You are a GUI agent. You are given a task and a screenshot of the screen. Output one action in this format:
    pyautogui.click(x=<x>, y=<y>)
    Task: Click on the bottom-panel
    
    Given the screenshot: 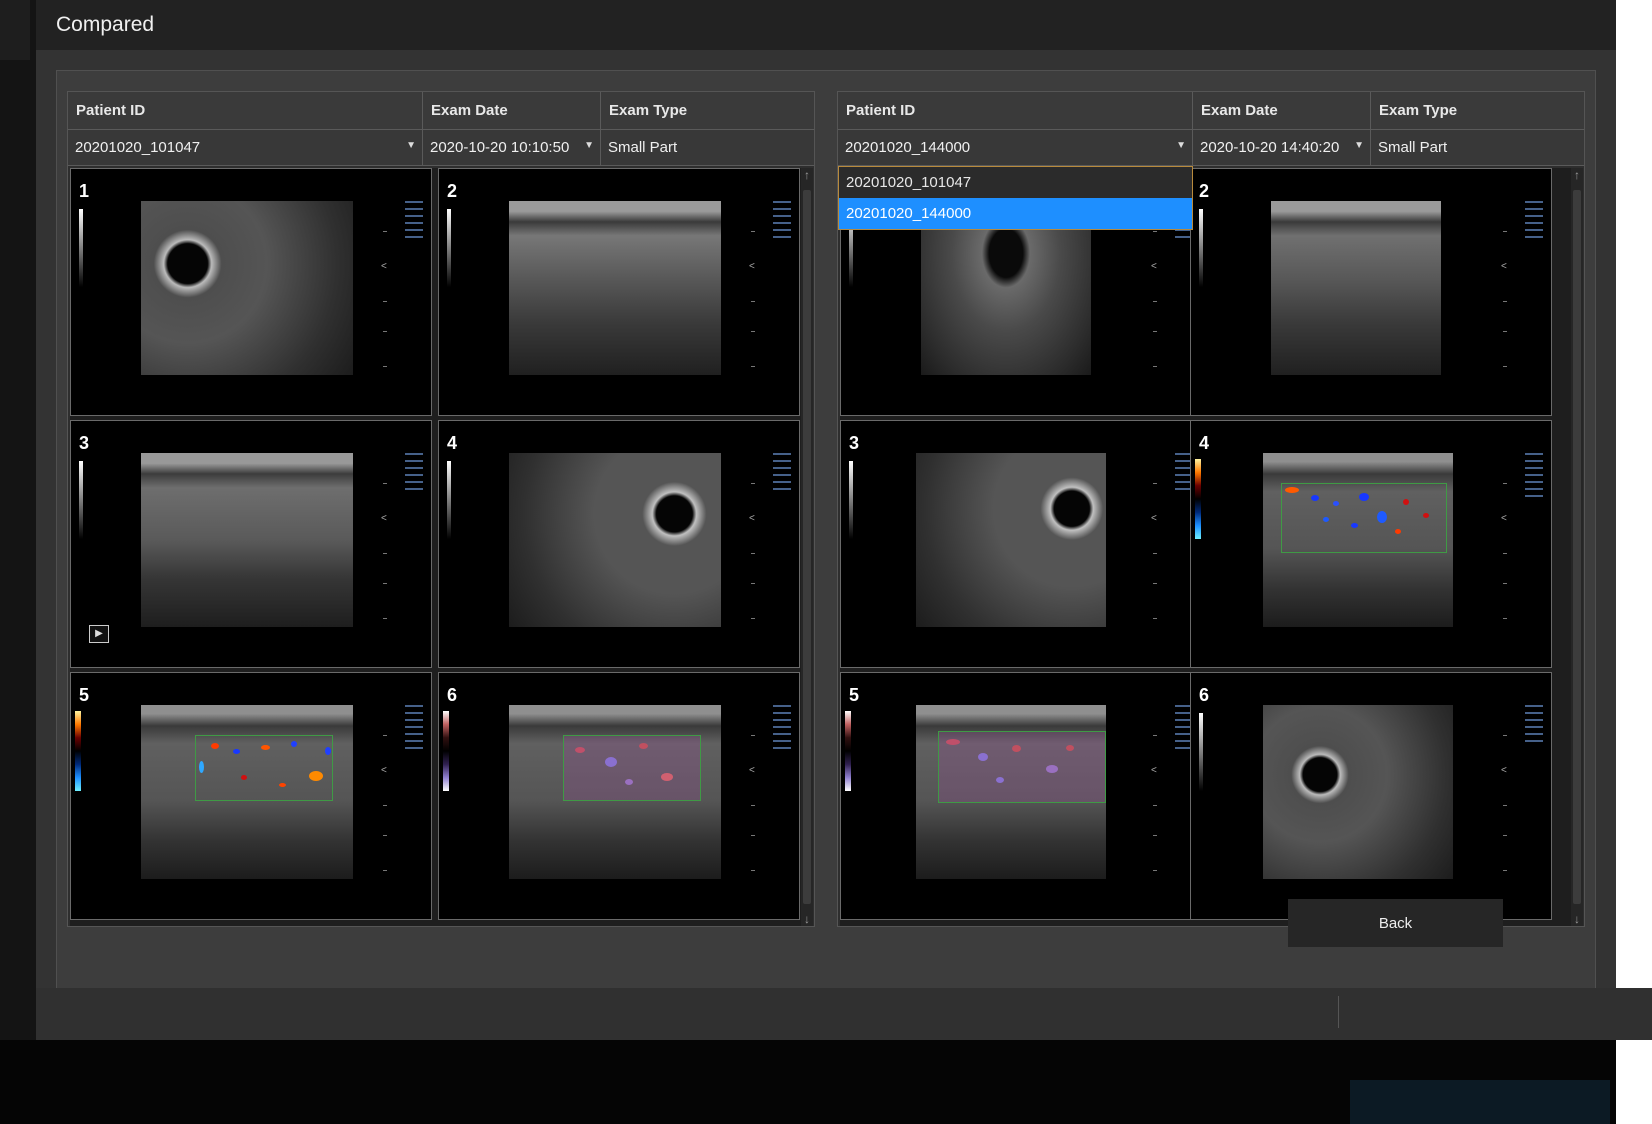 What is the action you would take?
    pyautogui.click(x=1480, y=1102)
    